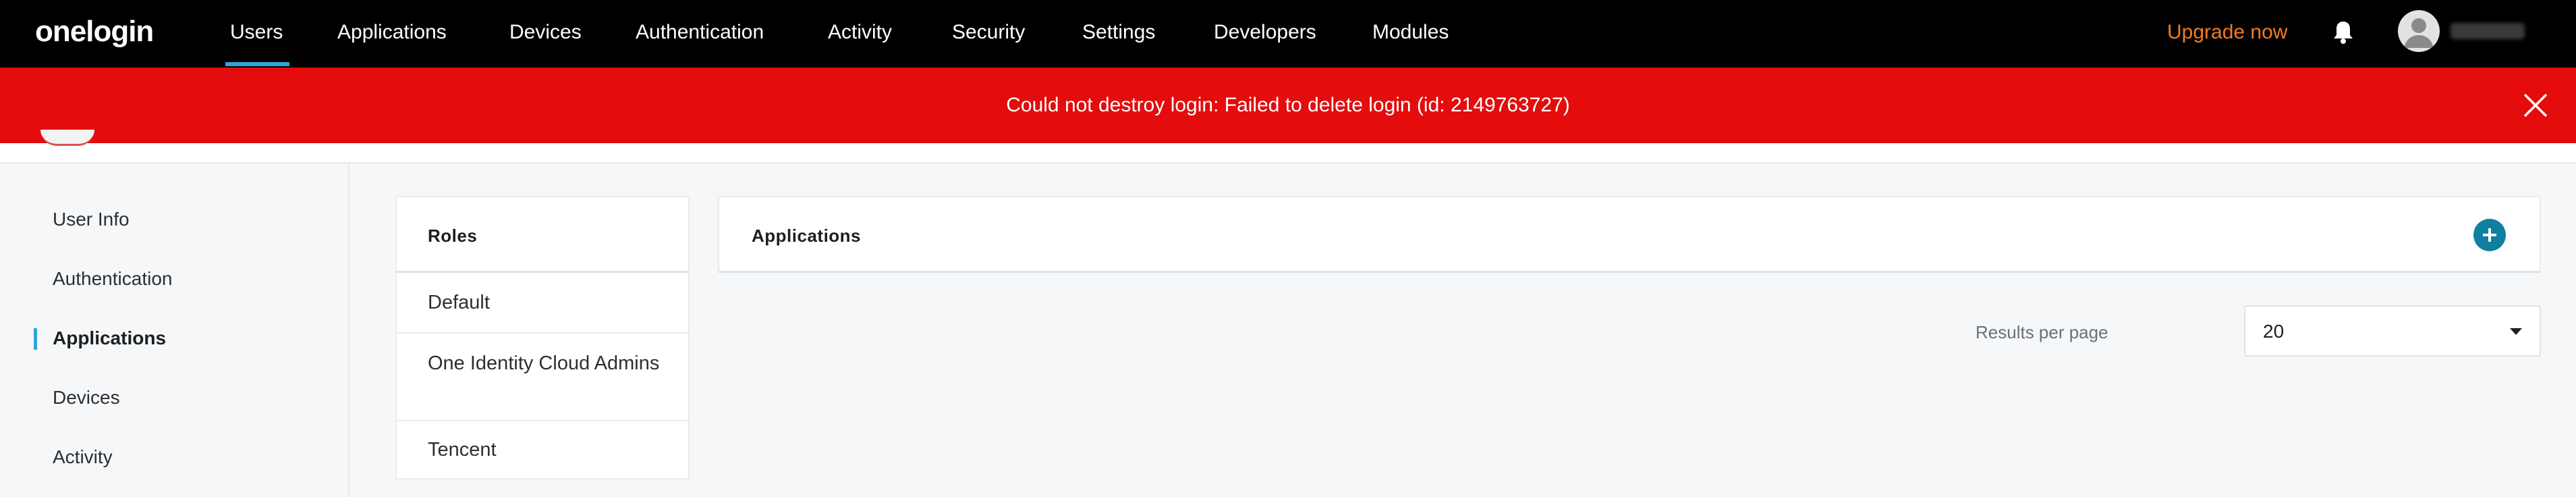 The width and height of the screenshot is (2576, 497). What do you see at coordinates (2535, 105) in the screenshot?
I see `close-icon` at bounding box center [2535, 105].